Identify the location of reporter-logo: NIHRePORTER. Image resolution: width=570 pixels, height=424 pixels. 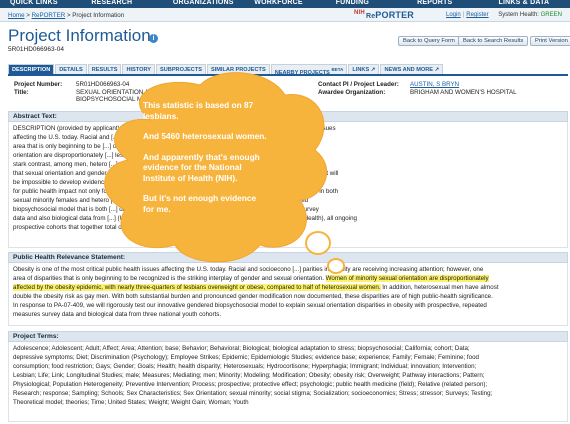
(384, 15).